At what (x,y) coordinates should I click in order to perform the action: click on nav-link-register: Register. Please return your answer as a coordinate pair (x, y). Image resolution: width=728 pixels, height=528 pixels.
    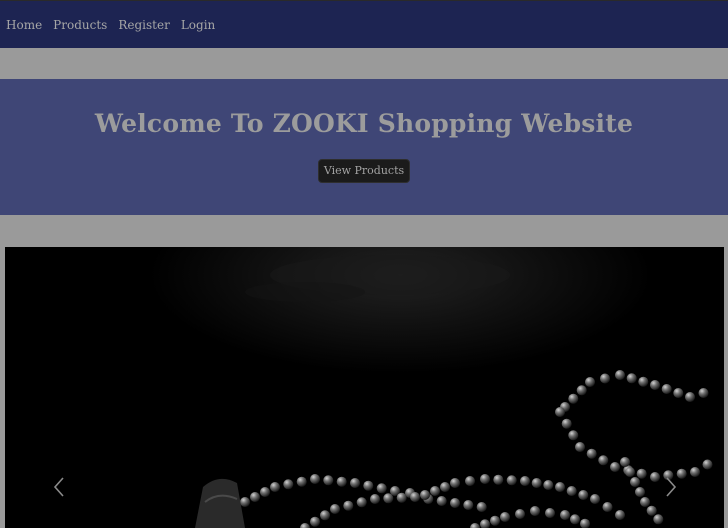
    Looking at the image, I should click on (143, 25).